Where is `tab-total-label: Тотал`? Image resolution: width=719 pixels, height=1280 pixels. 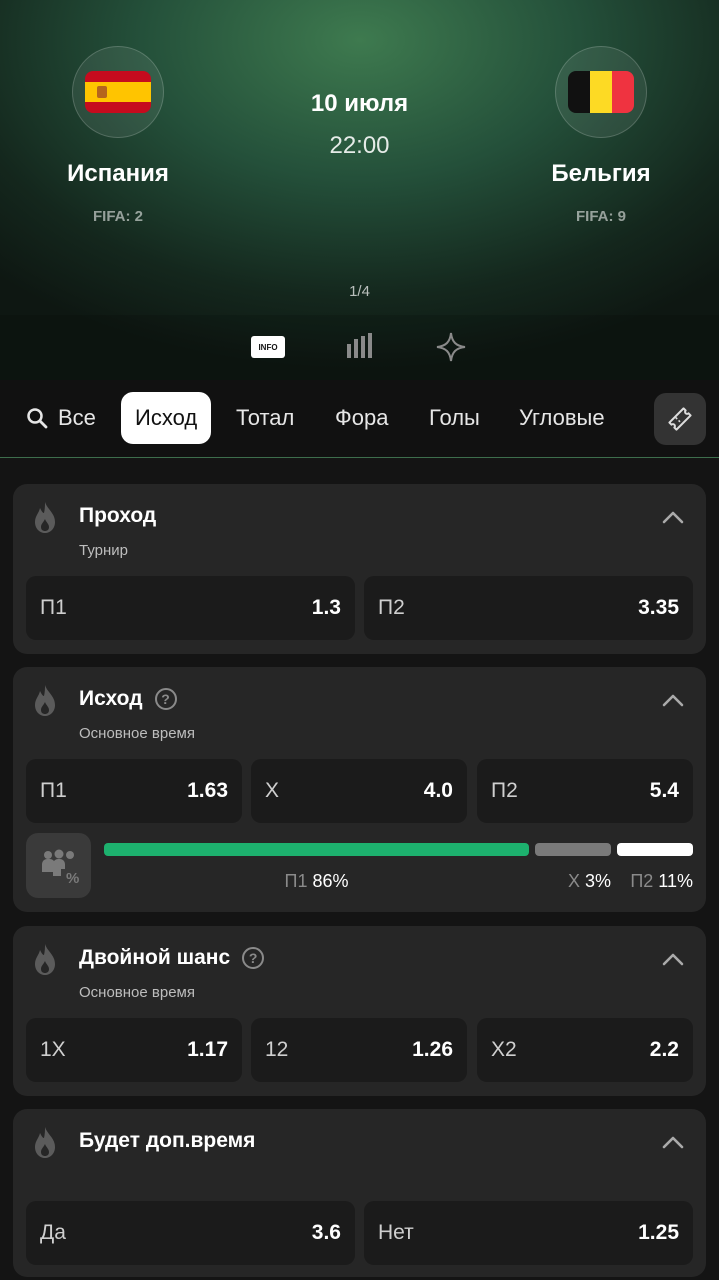
tab-total-label: Тотал is located at coordinates (265, 417).